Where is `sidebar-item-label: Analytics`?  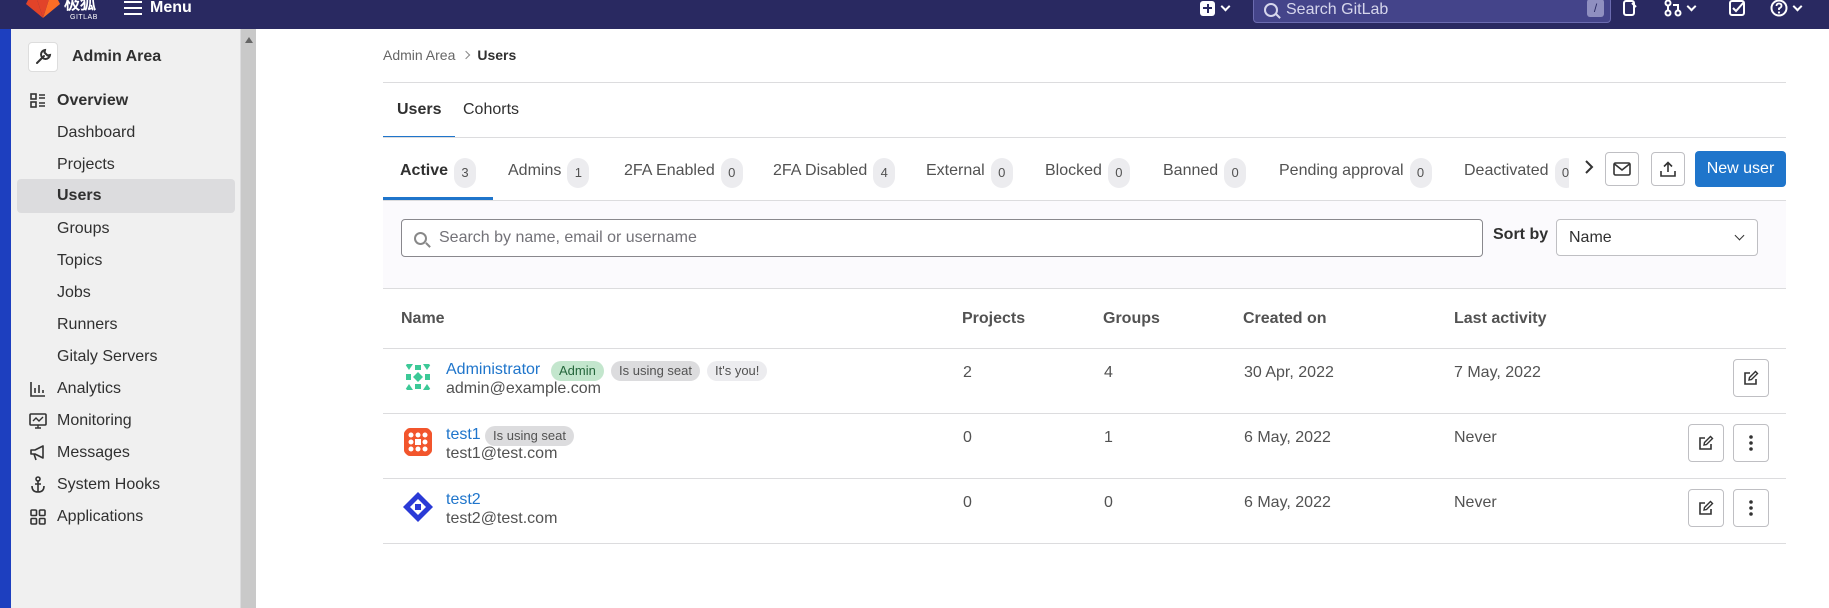
sidebar-item-label: Analytics is located at coordinates (89, 388).